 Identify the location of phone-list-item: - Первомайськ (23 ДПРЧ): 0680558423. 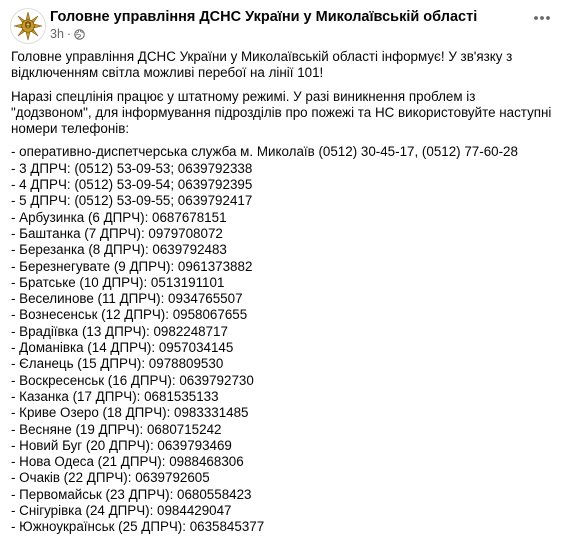
(131, 494).